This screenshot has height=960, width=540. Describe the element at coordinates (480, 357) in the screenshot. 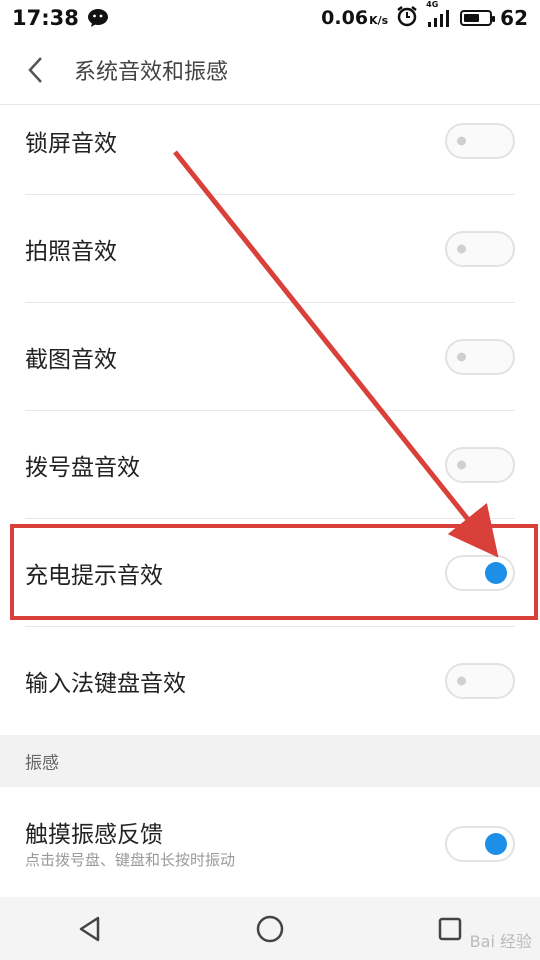

I see `screenshot-sound-toggle` at that location.